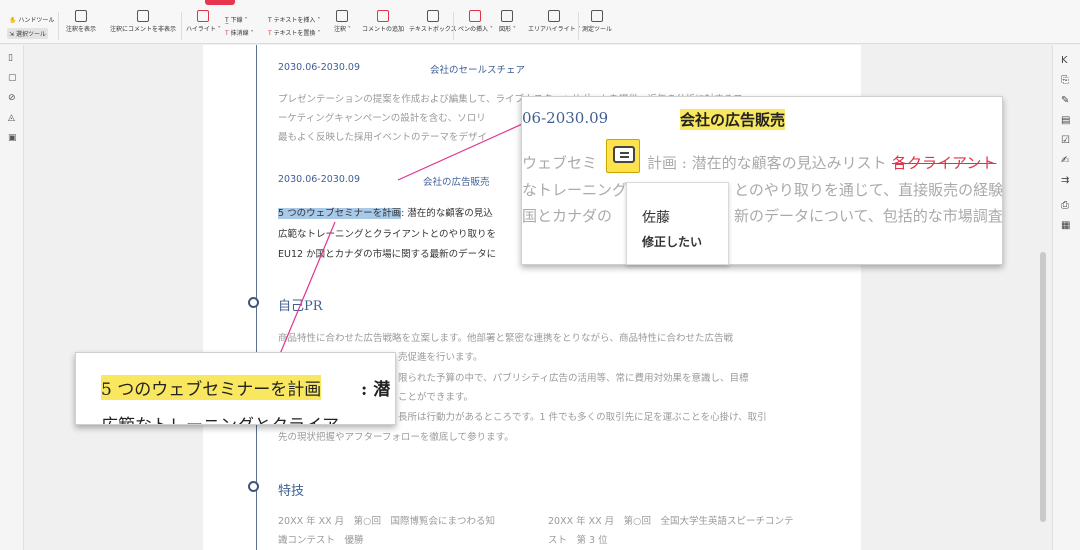 The width and height of the screenshot is (1080, 550). What do you see at coordinates (473, 29) in the screenshot?
I see `pen-label: ペンの挿入` at bounding box center [473, 29].